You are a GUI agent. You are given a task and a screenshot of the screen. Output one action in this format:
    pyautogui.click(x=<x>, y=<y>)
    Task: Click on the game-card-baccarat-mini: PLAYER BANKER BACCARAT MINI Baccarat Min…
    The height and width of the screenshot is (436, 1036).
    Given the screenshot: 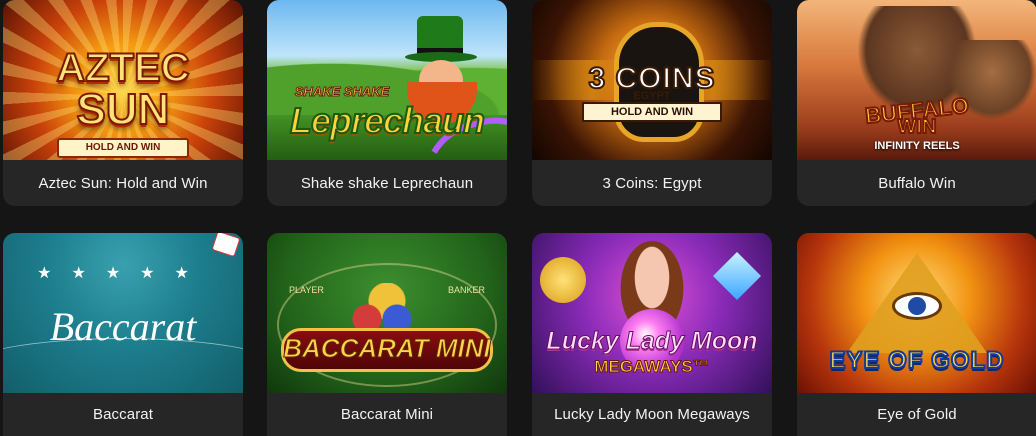 What is the action you would take?
    pyautogui.click(x=387, y=334)
    